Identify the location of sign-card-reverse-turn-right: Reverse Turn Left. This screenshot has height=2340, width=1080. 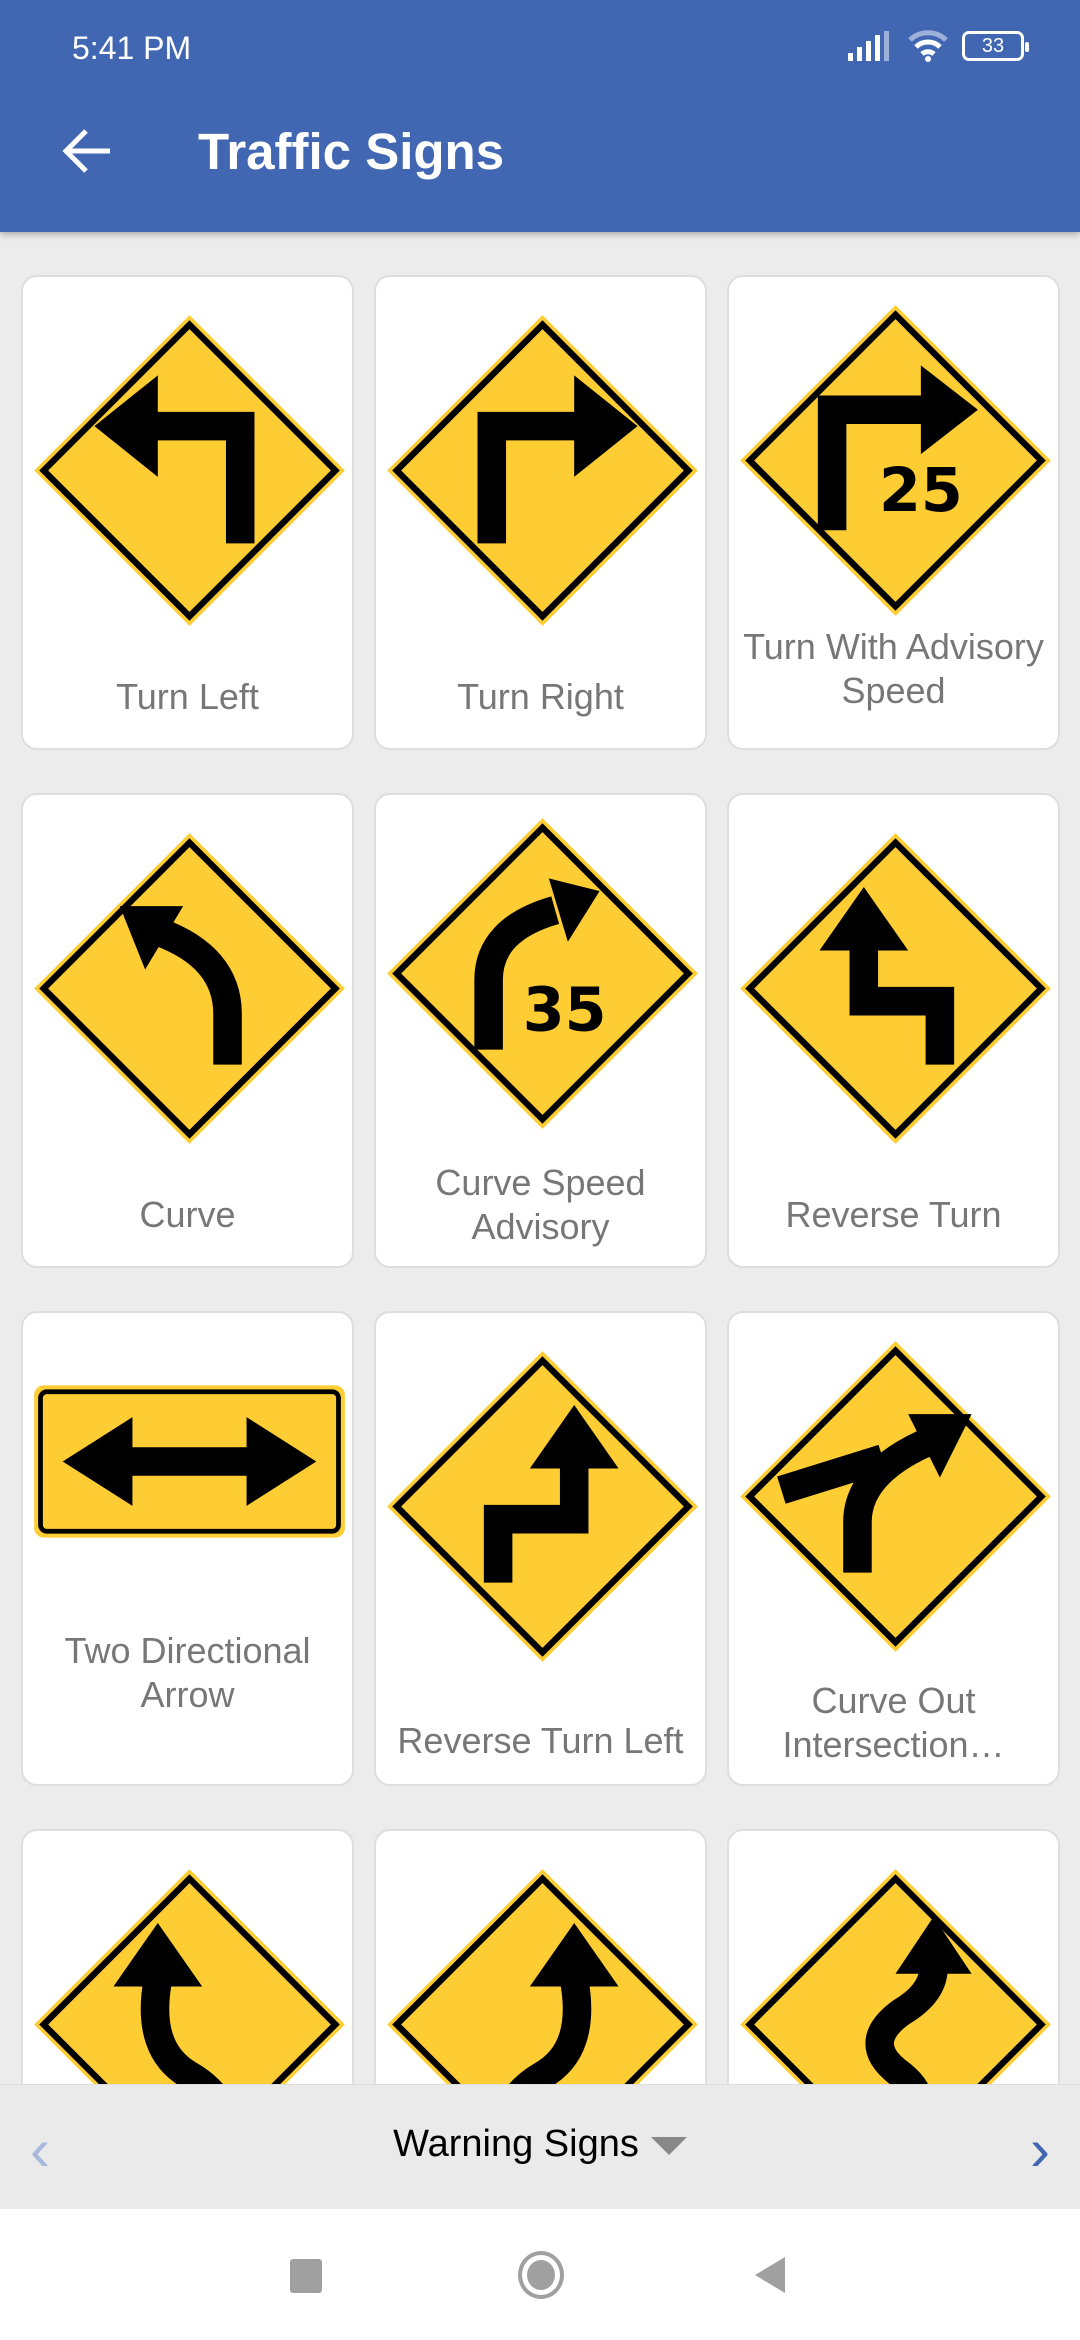
(540, 1548).